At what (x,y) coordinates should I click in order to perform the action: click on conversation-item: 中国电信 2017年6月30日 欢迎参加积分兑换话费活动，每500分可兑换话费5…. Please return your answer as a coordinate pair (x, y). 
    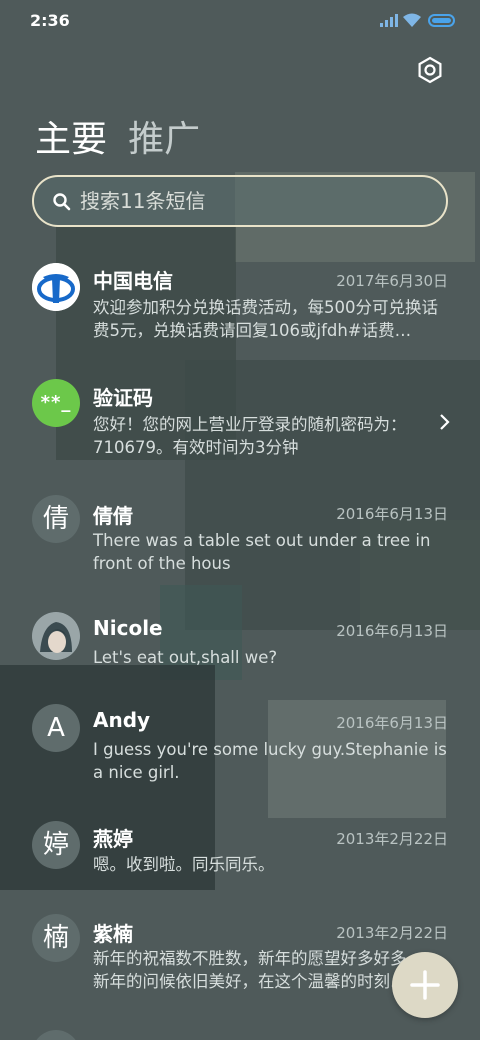
    Looking at the image, I should click on (240, 302).